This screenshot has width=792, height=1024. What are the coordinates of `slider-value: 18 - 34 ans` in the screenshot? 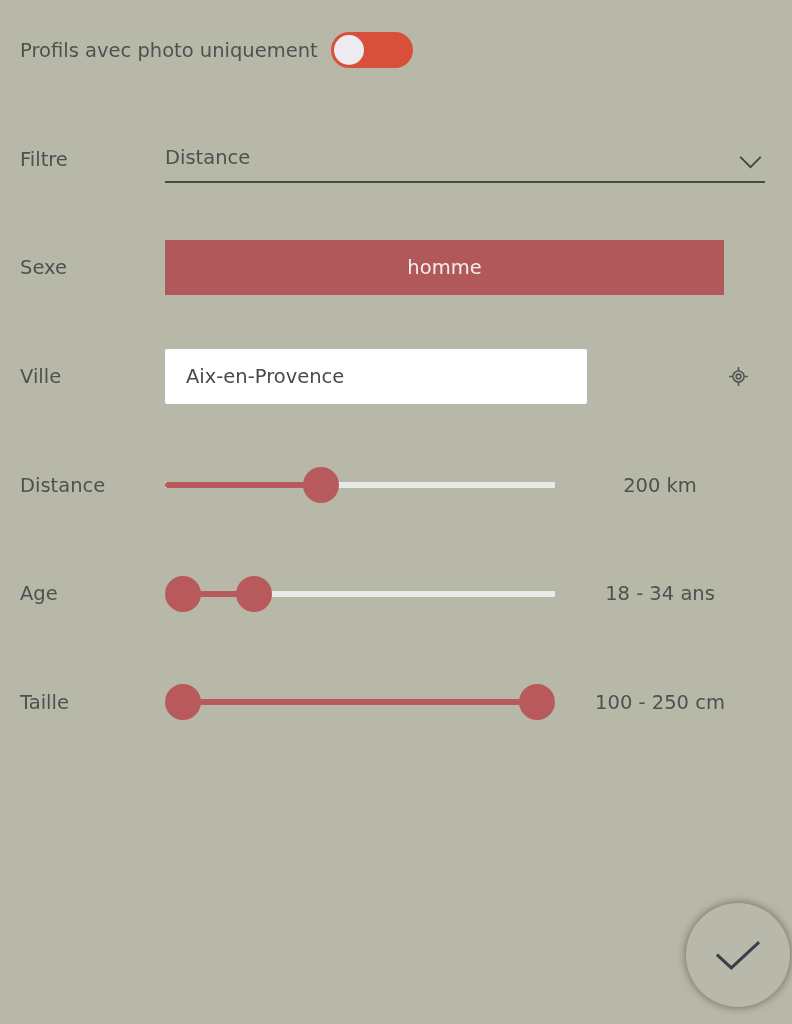 It's located at (660, 594).